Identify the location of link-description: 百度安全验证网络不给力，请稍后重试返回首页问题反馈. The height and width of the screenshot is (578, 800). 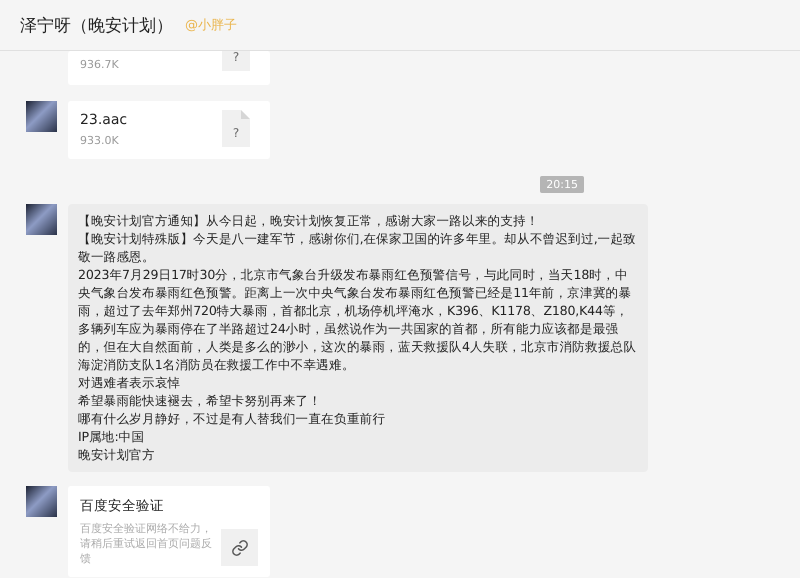
(146, 543).